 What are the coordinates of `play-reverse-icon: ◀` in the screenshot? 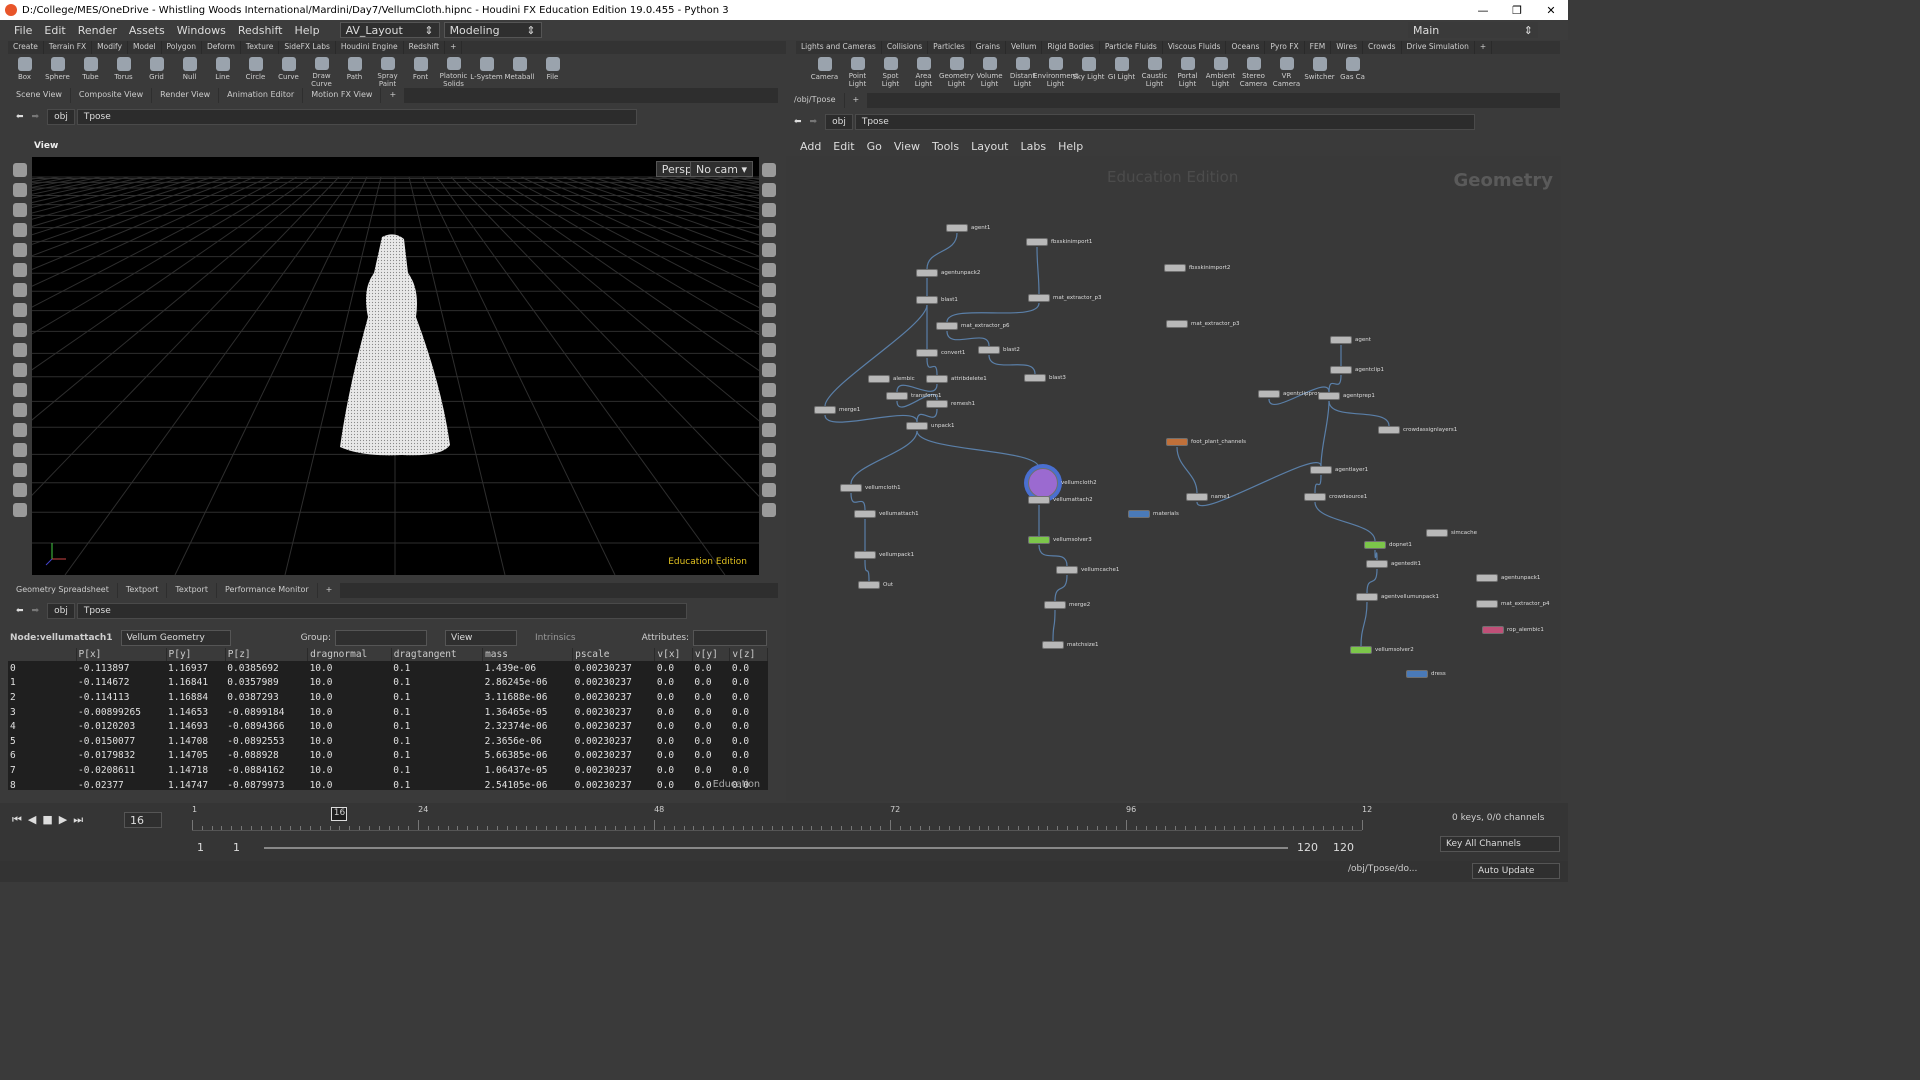 It's located at (32, 820).